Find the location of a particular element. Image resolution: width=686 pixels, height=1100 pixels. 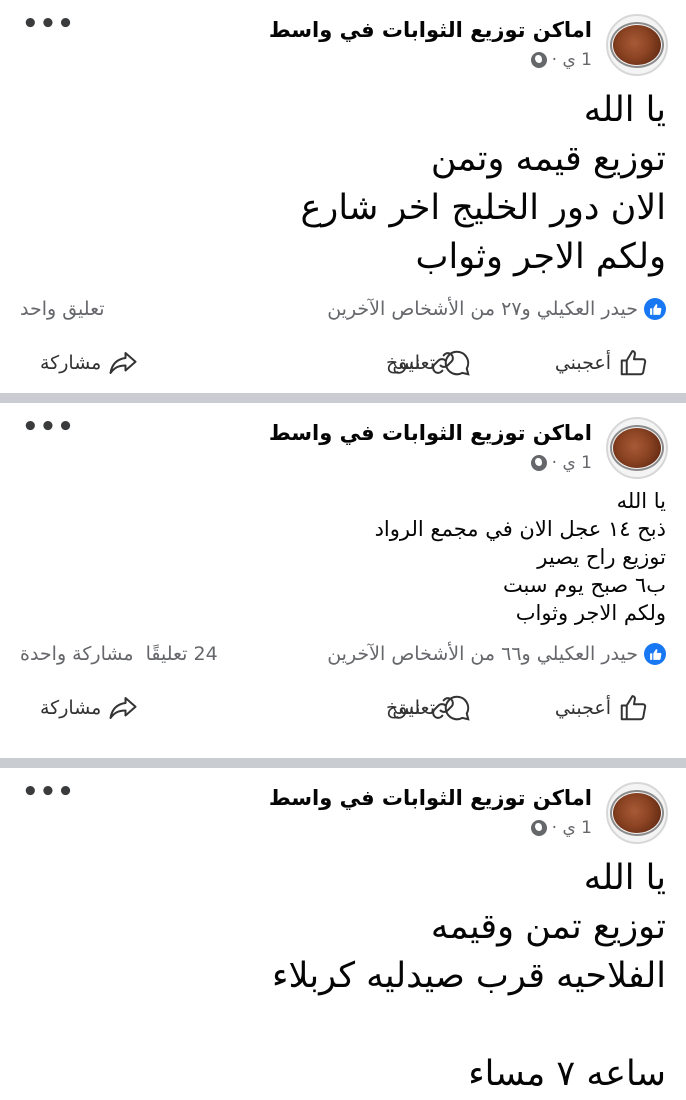

post-text-line: توزيع راح يصير is located at coordinates (601, 557).